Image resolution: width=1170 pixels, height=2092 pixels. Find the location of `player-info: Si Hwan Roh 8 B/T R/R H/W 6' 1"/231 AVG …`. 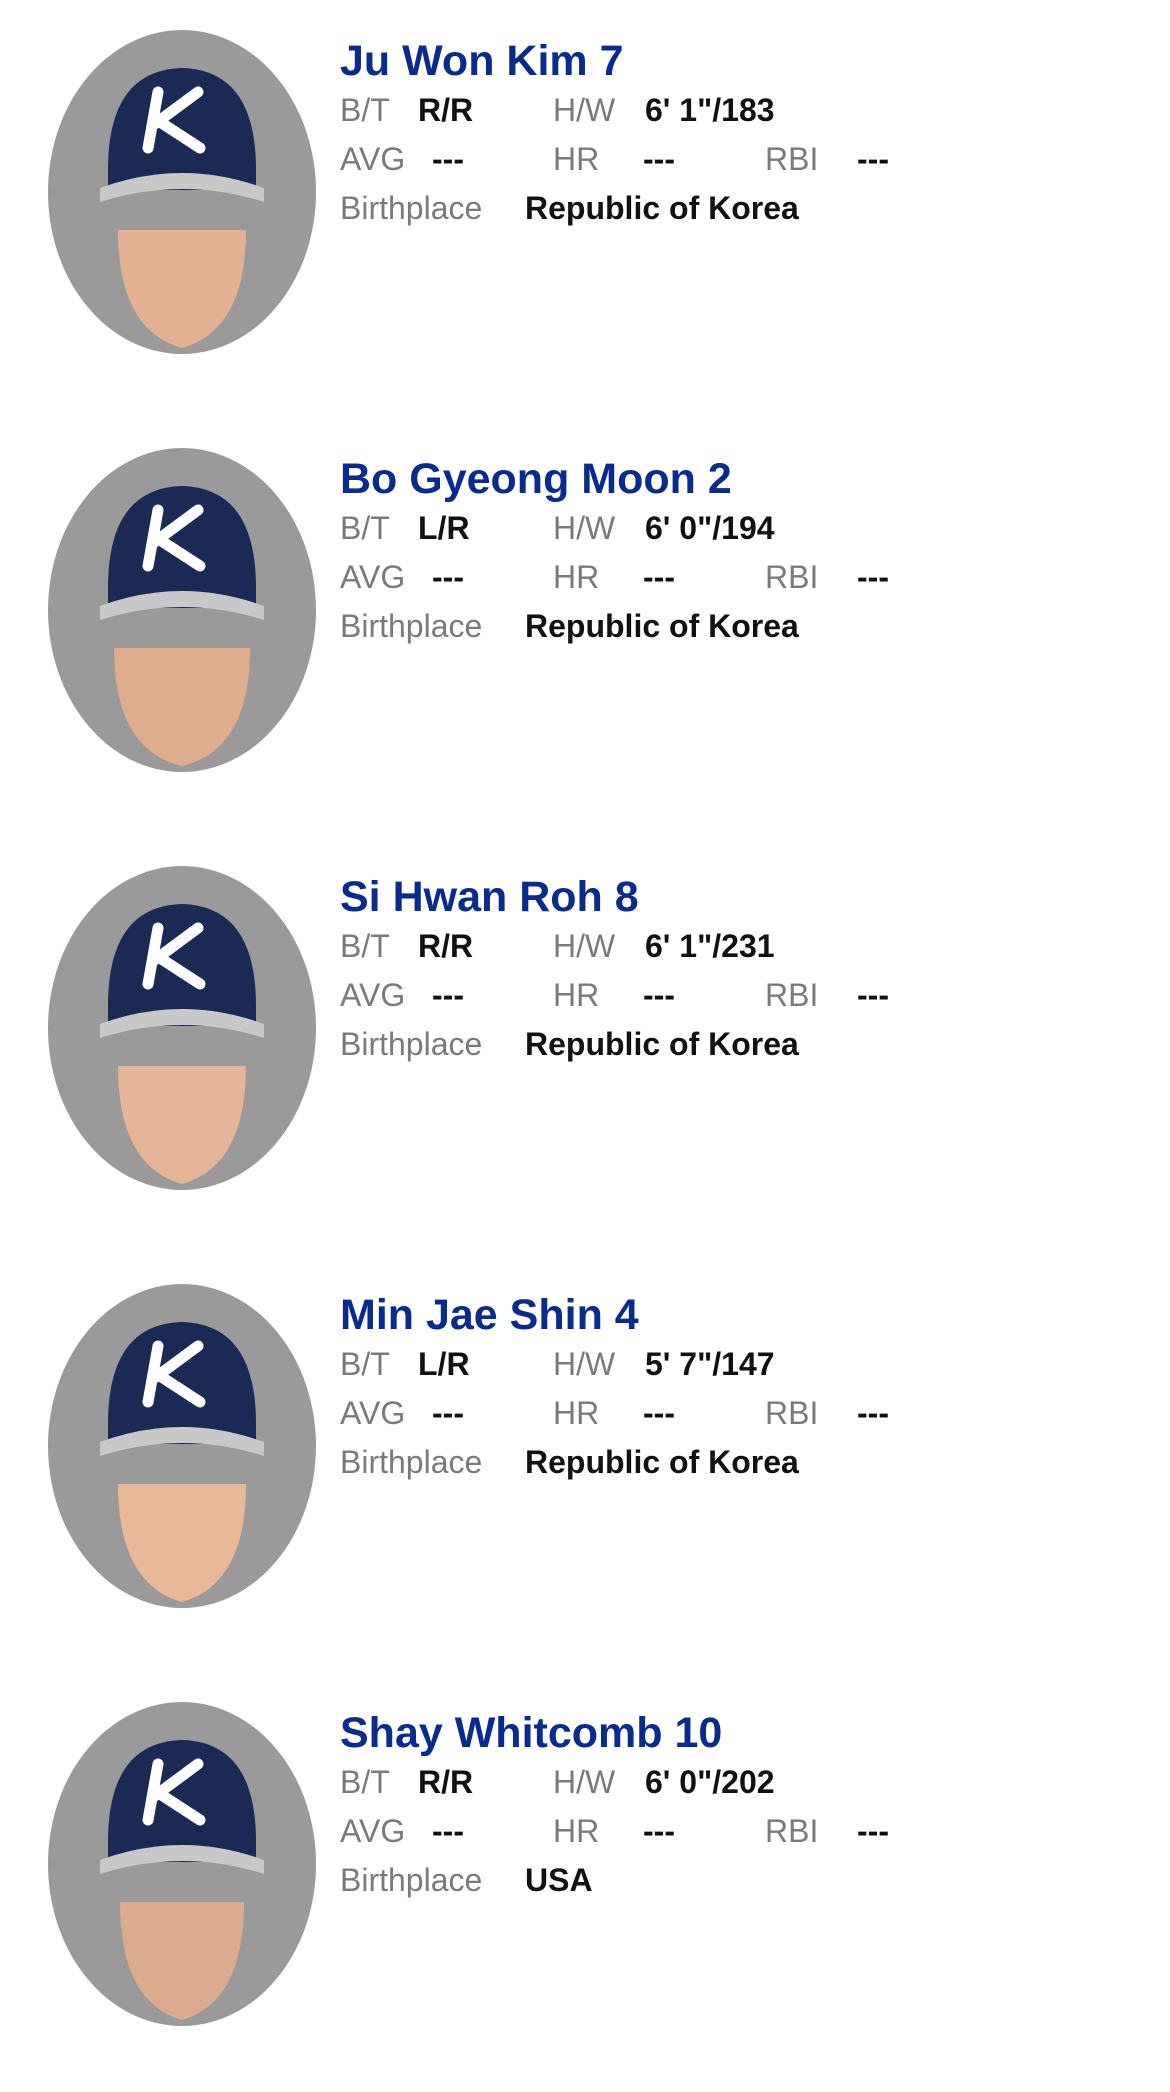

player-info: Si Hwan Roh 8 B/T R/R H/W 6' 1"/231 AVG … is located at coordinates (740, 970).